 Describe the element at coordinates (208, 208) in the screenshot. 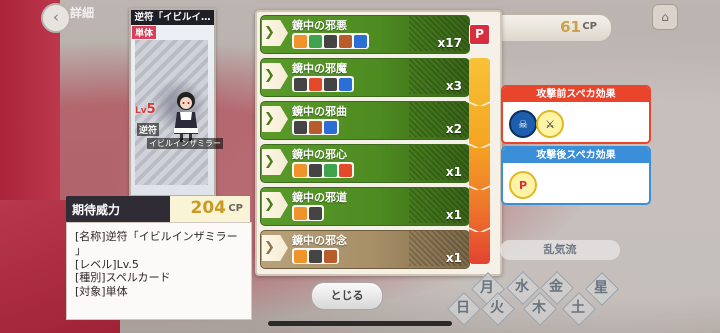

I see `power-value: 204` at that location.